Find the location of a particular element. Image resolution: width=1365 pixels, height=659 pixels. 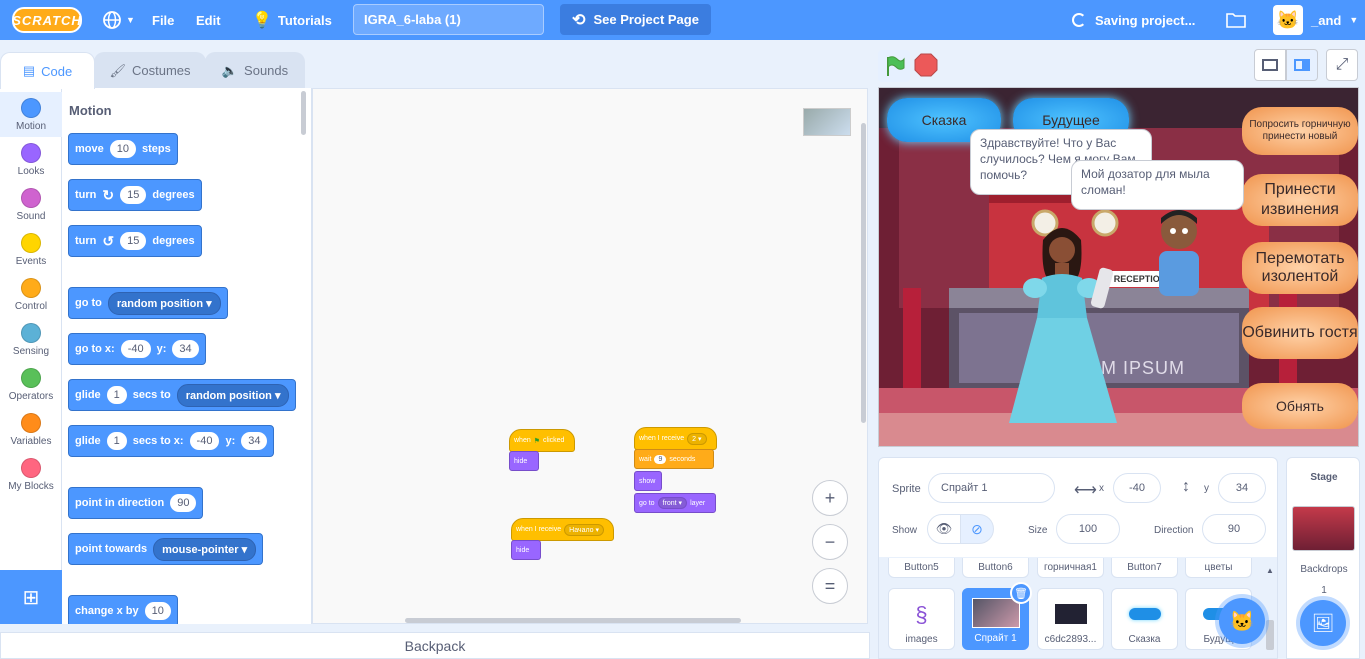

sprite-tile-tsvety: цветы is located at coordinates (1218, 568).